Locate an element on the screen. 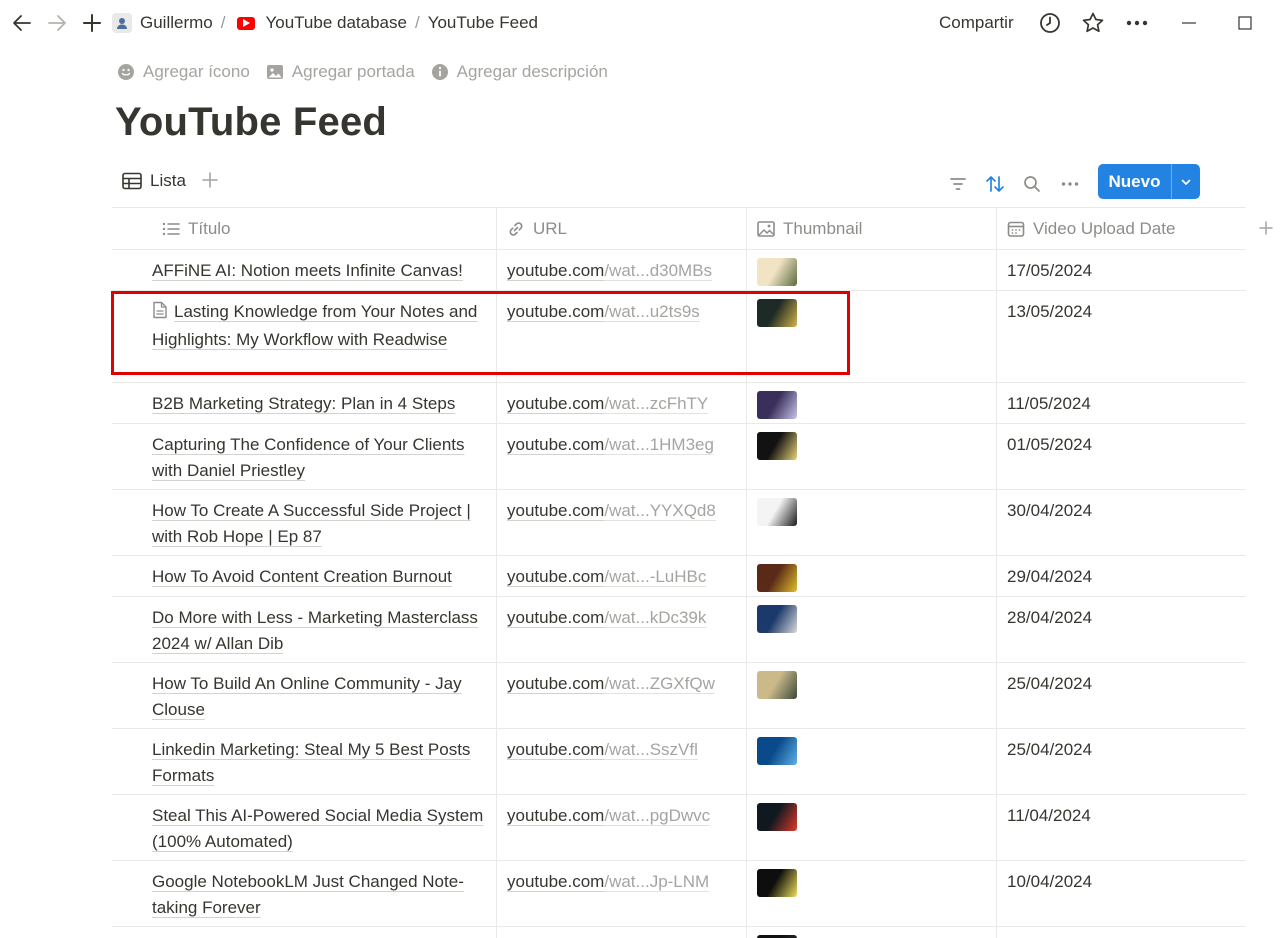  row-title-text: B2B Marketing Strategy: Plan in 4 Steps is located at coordinates (303, 403).